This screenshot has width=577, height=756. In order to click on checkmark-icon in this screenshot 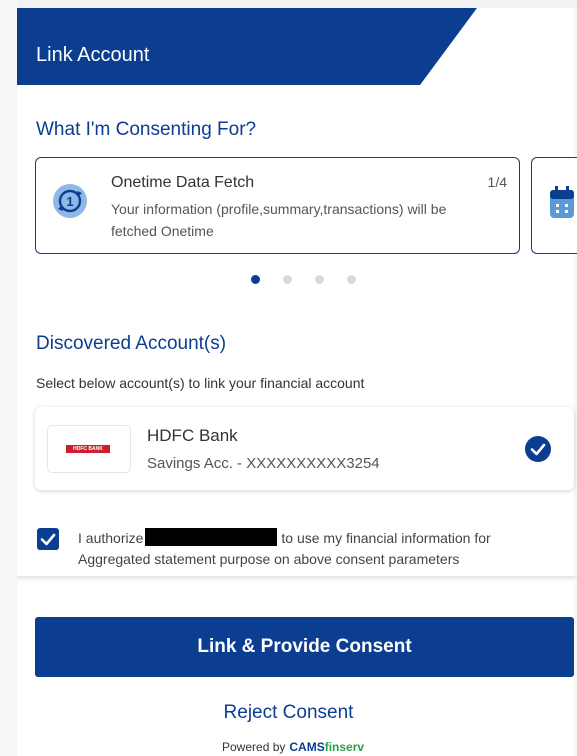, I will do `click(48, 539)`.